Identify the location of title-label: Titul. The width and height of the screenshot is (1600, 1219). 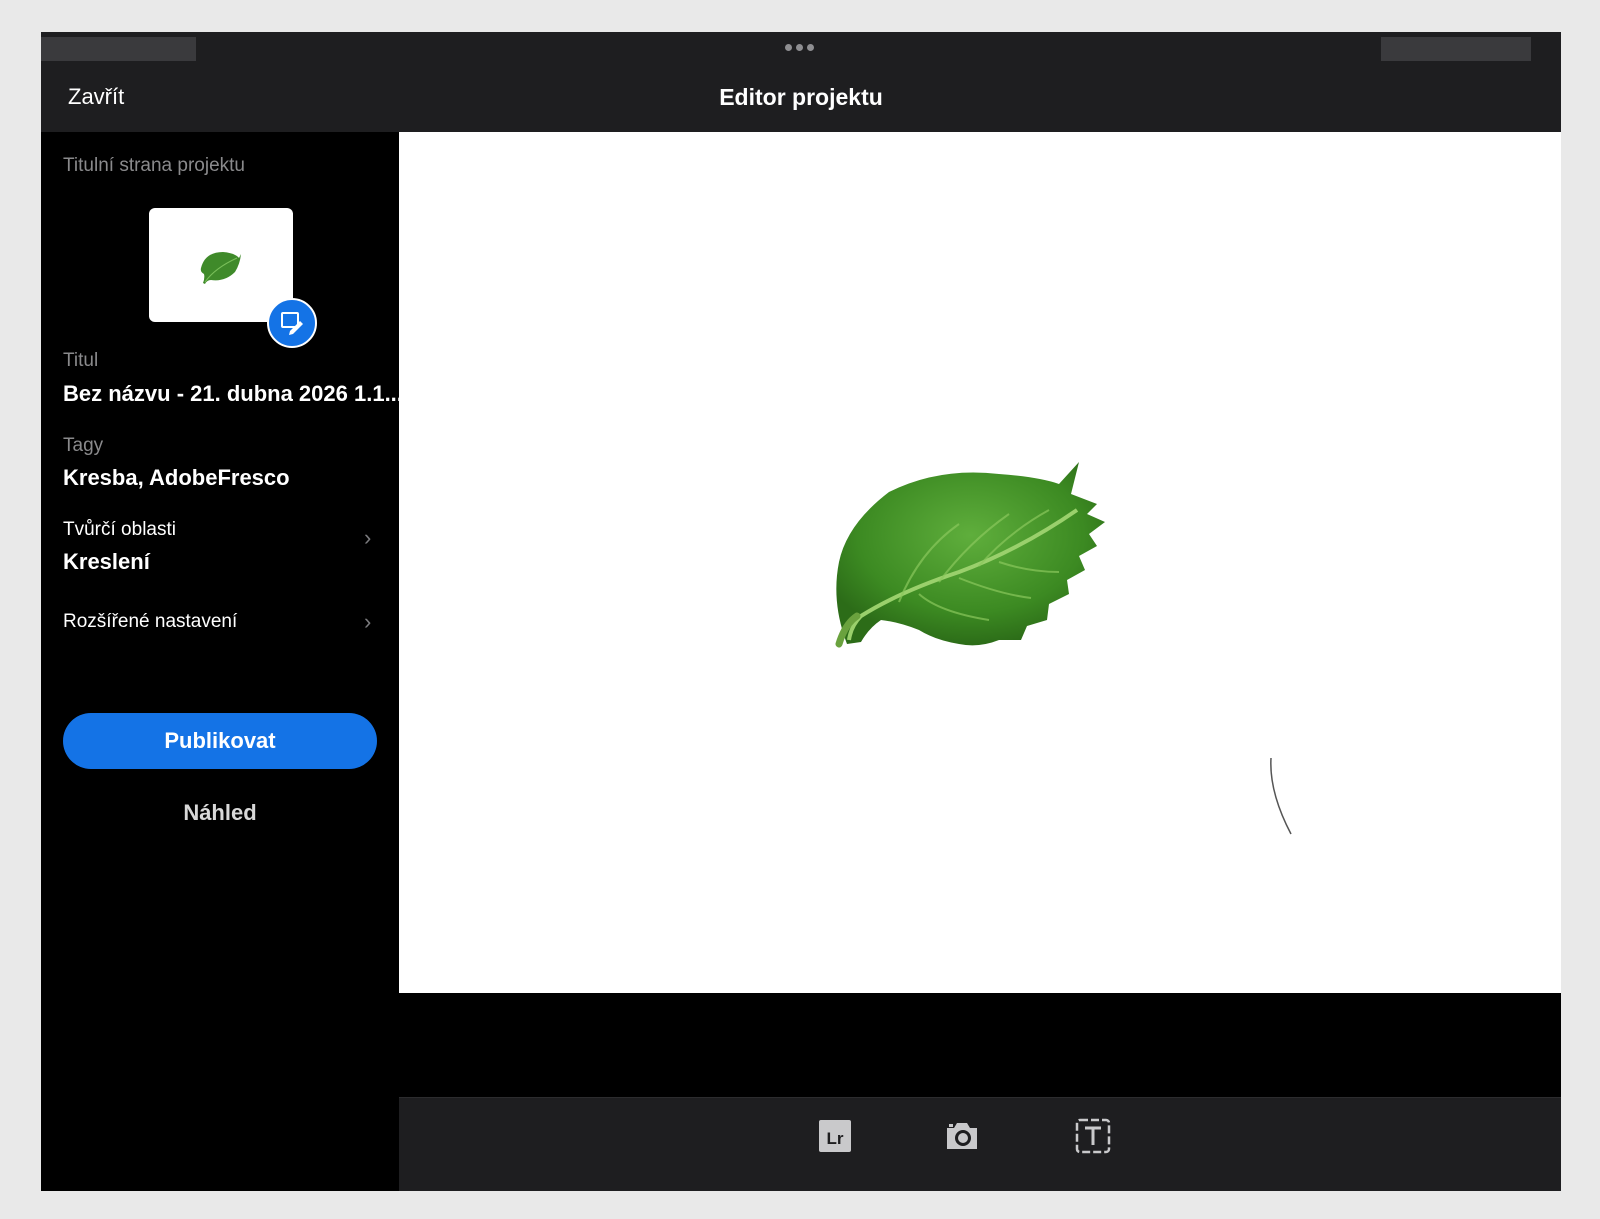
(81, 360).